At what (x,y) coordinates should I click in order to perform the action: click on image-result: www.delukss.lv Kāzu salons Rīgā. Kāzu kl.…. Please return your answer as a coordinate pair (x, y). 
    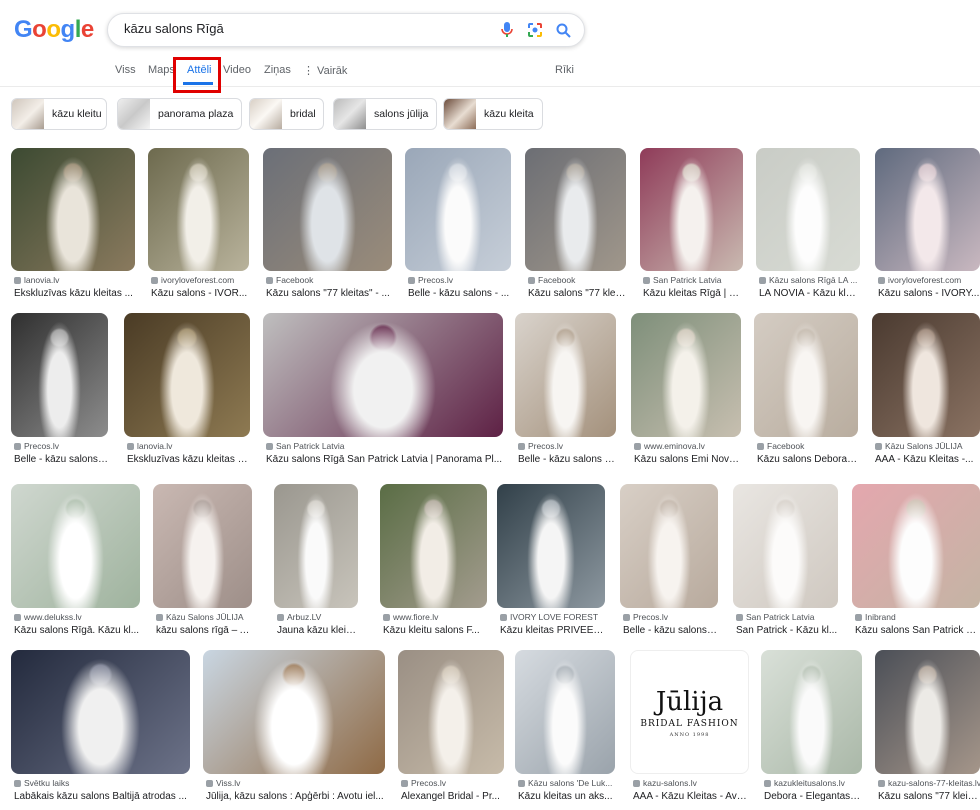
    Looking at the image, I should click on (75, 564).